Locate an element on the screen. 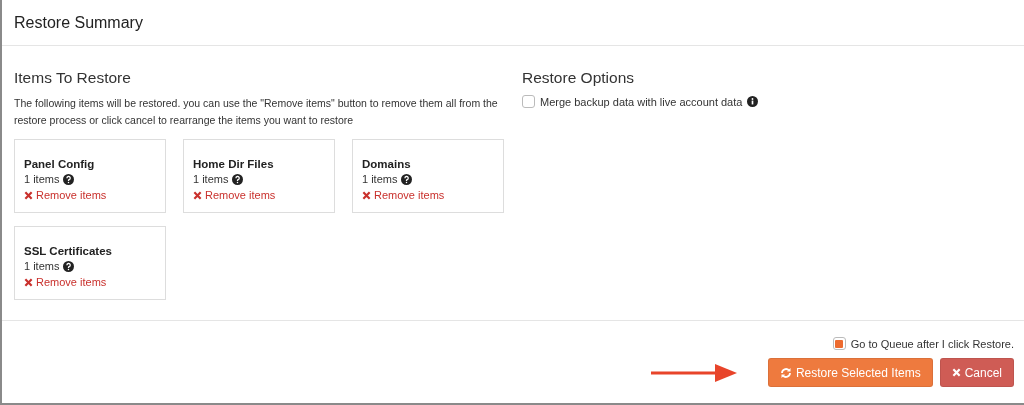  section-heading: Restore Options is located at coordinates (578, 78).